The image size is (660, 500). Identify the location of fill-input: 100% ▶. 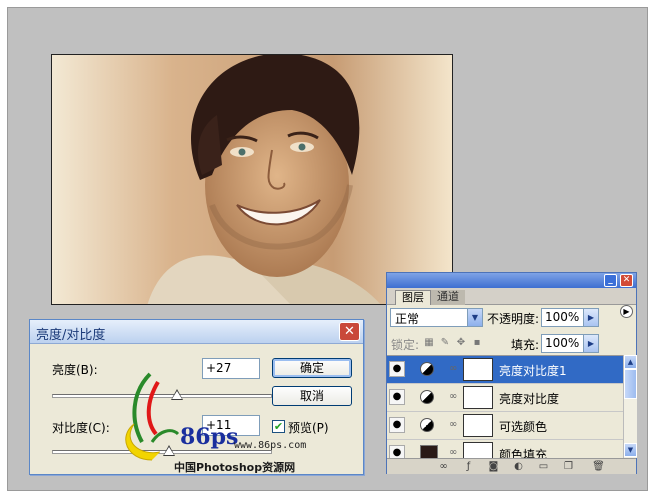
(570, 343).